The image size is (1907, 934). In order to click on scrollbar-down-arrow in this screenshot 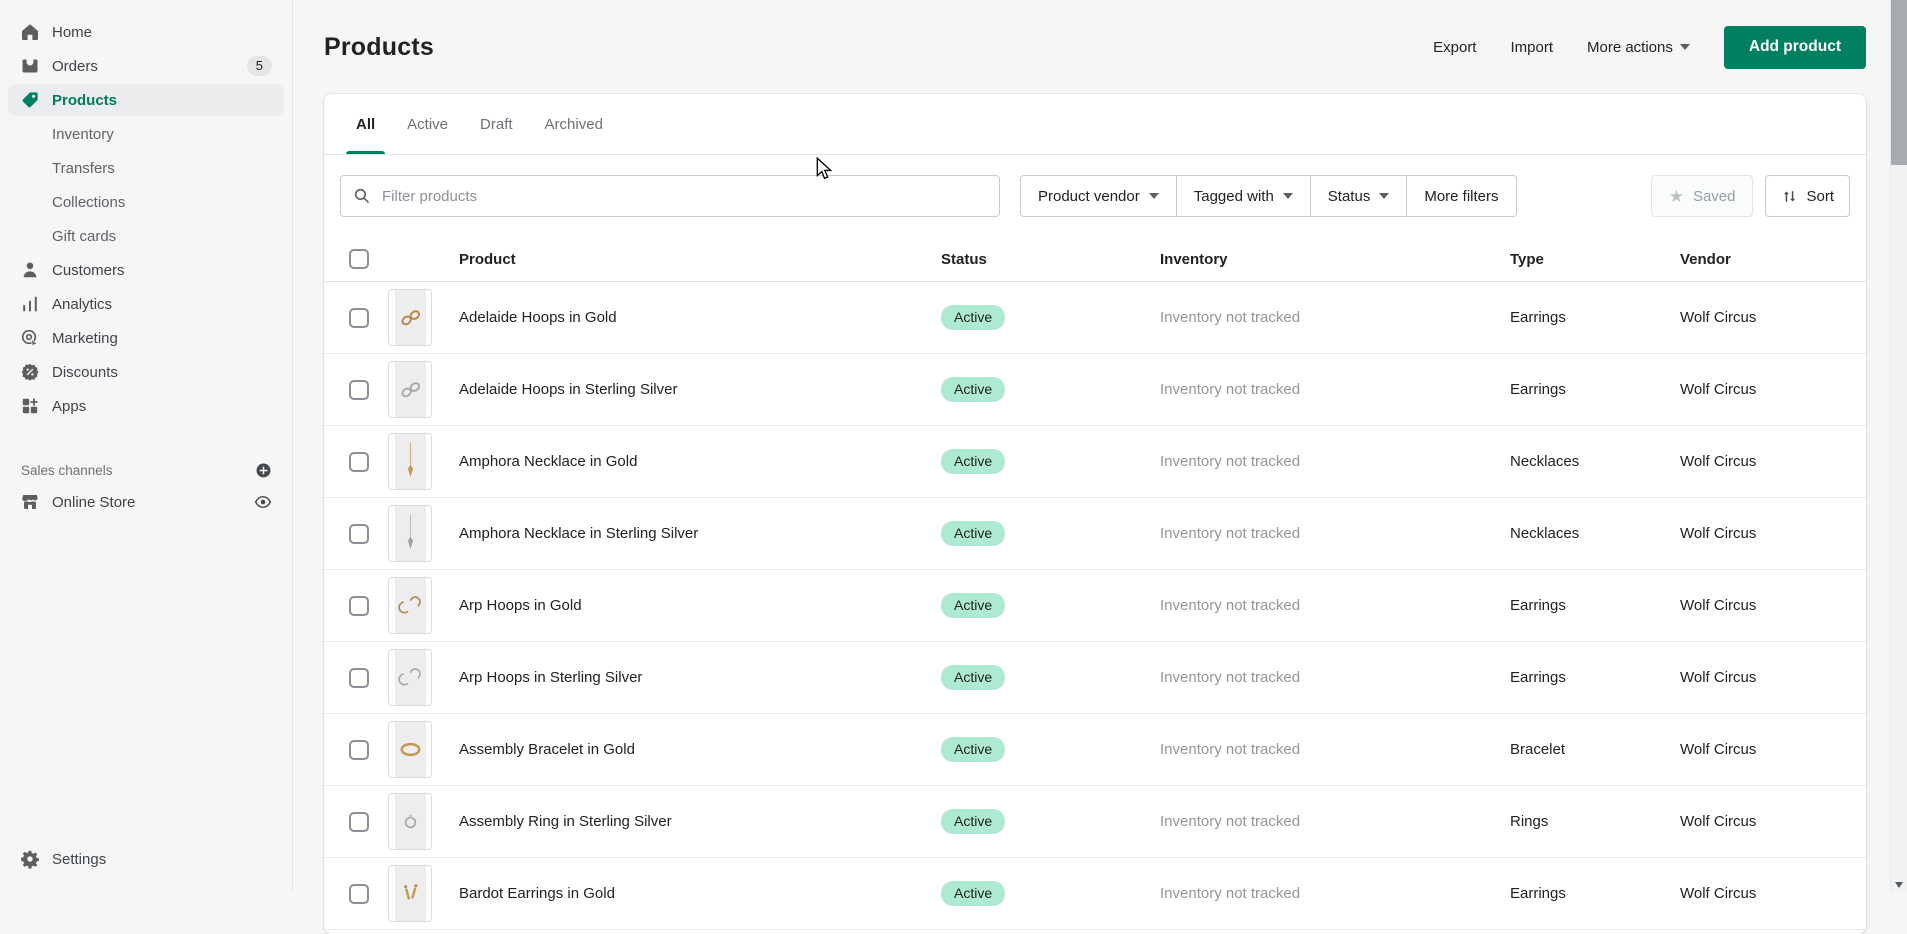, I will do `click(1899, 885)`.